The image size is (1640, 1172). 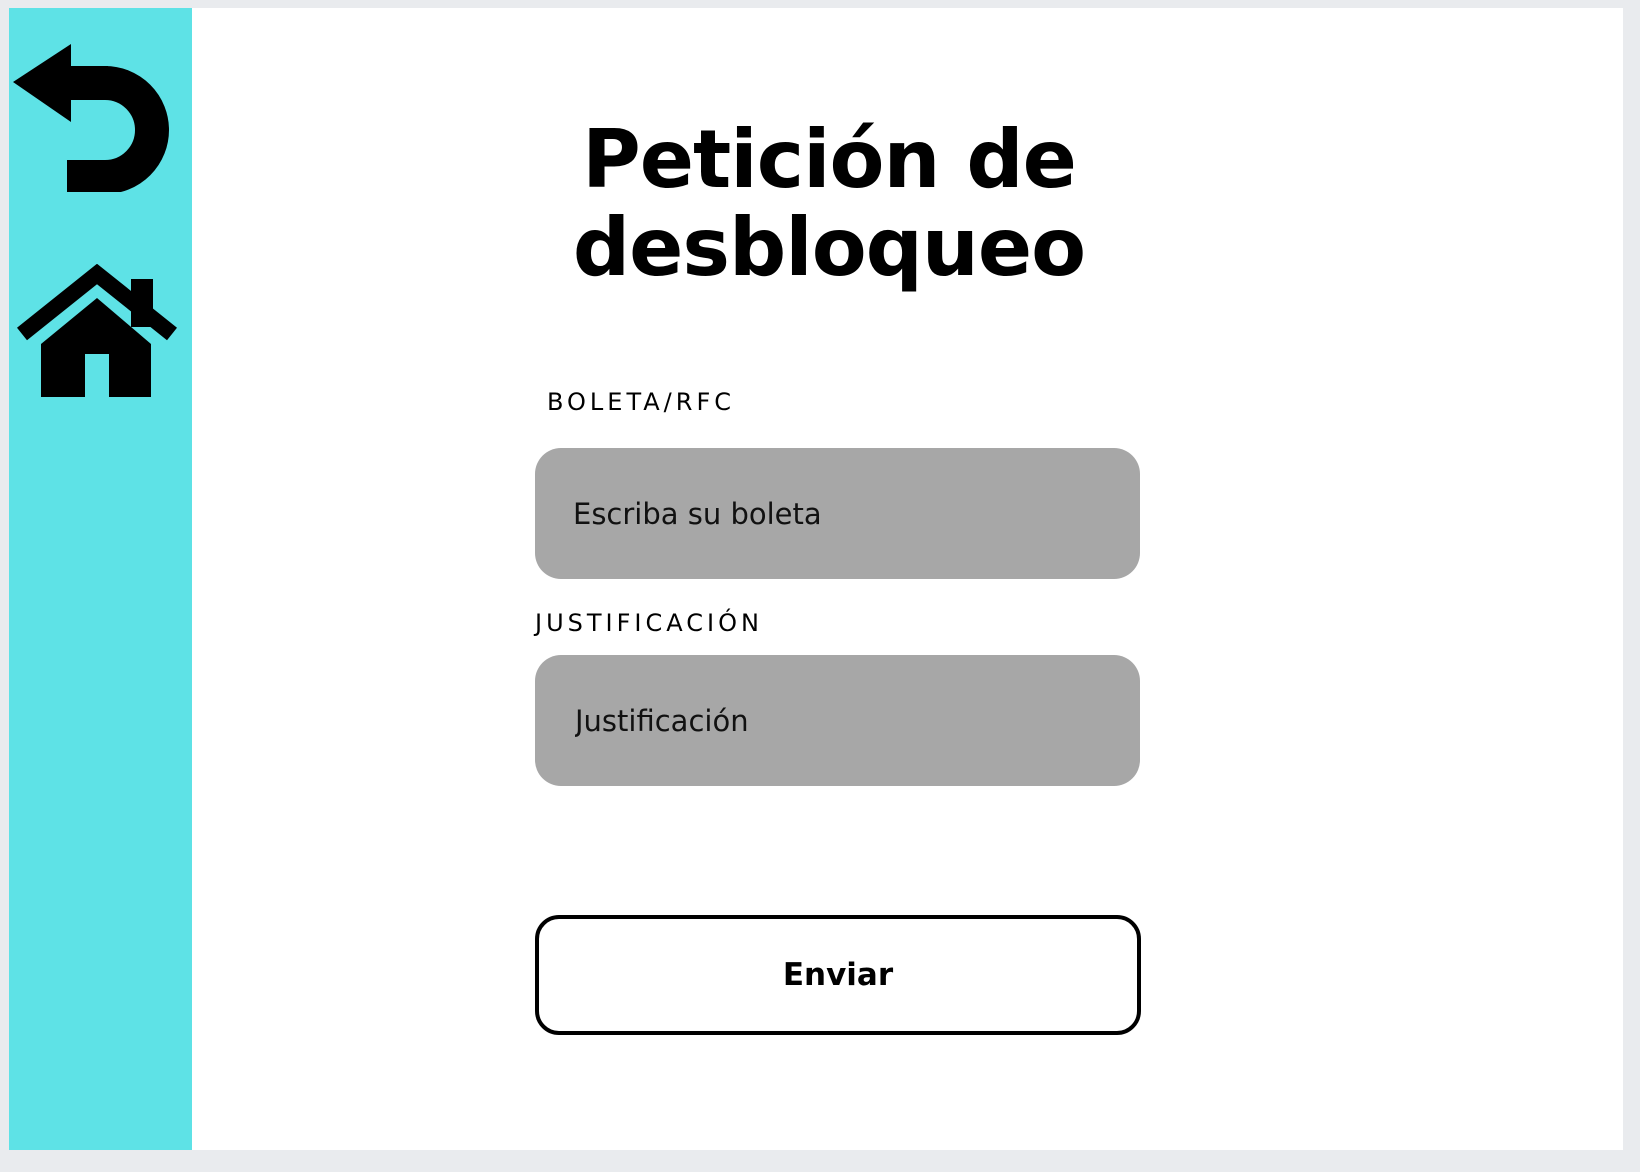 I want to click on page-title: Petición de desbloqueo, so click(x=829, y=203).